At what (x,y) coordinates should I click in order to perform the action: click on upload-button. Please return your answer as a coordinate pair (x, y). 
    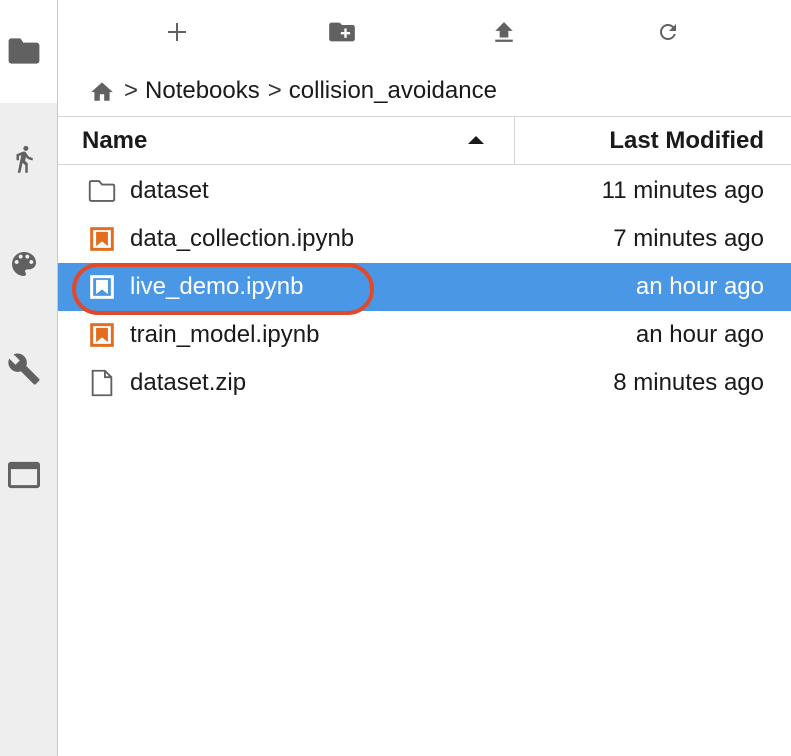
    Looking at the image, I should click on (504, 32).